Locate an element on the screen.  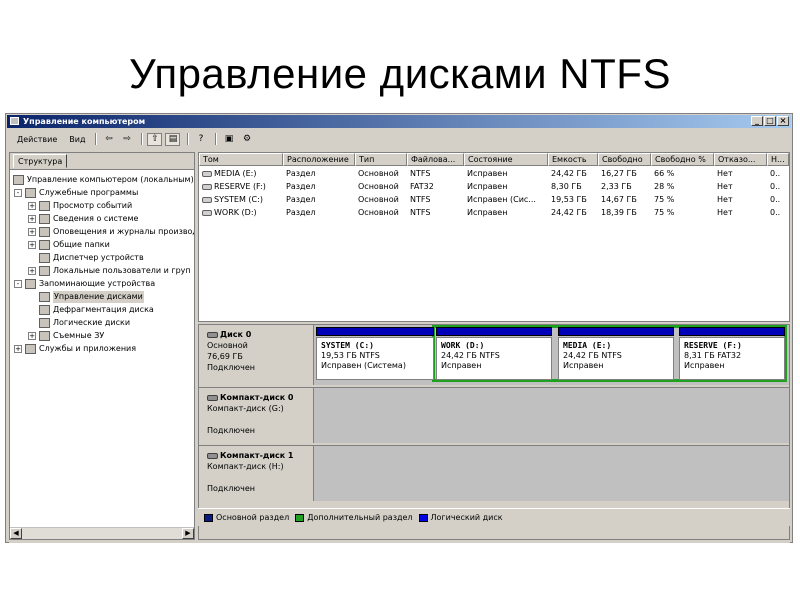
settings-icon: ⚙ is located at coordinates (246, 139).